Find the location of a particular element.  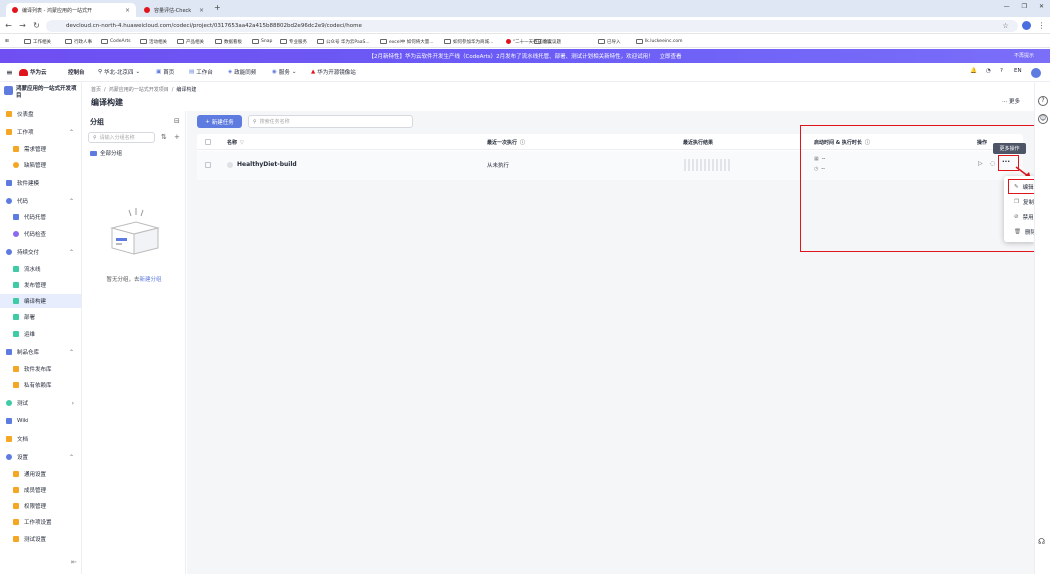

sidebar-item-dashboard: 仪表盘 is located at coordinates (40, 114).